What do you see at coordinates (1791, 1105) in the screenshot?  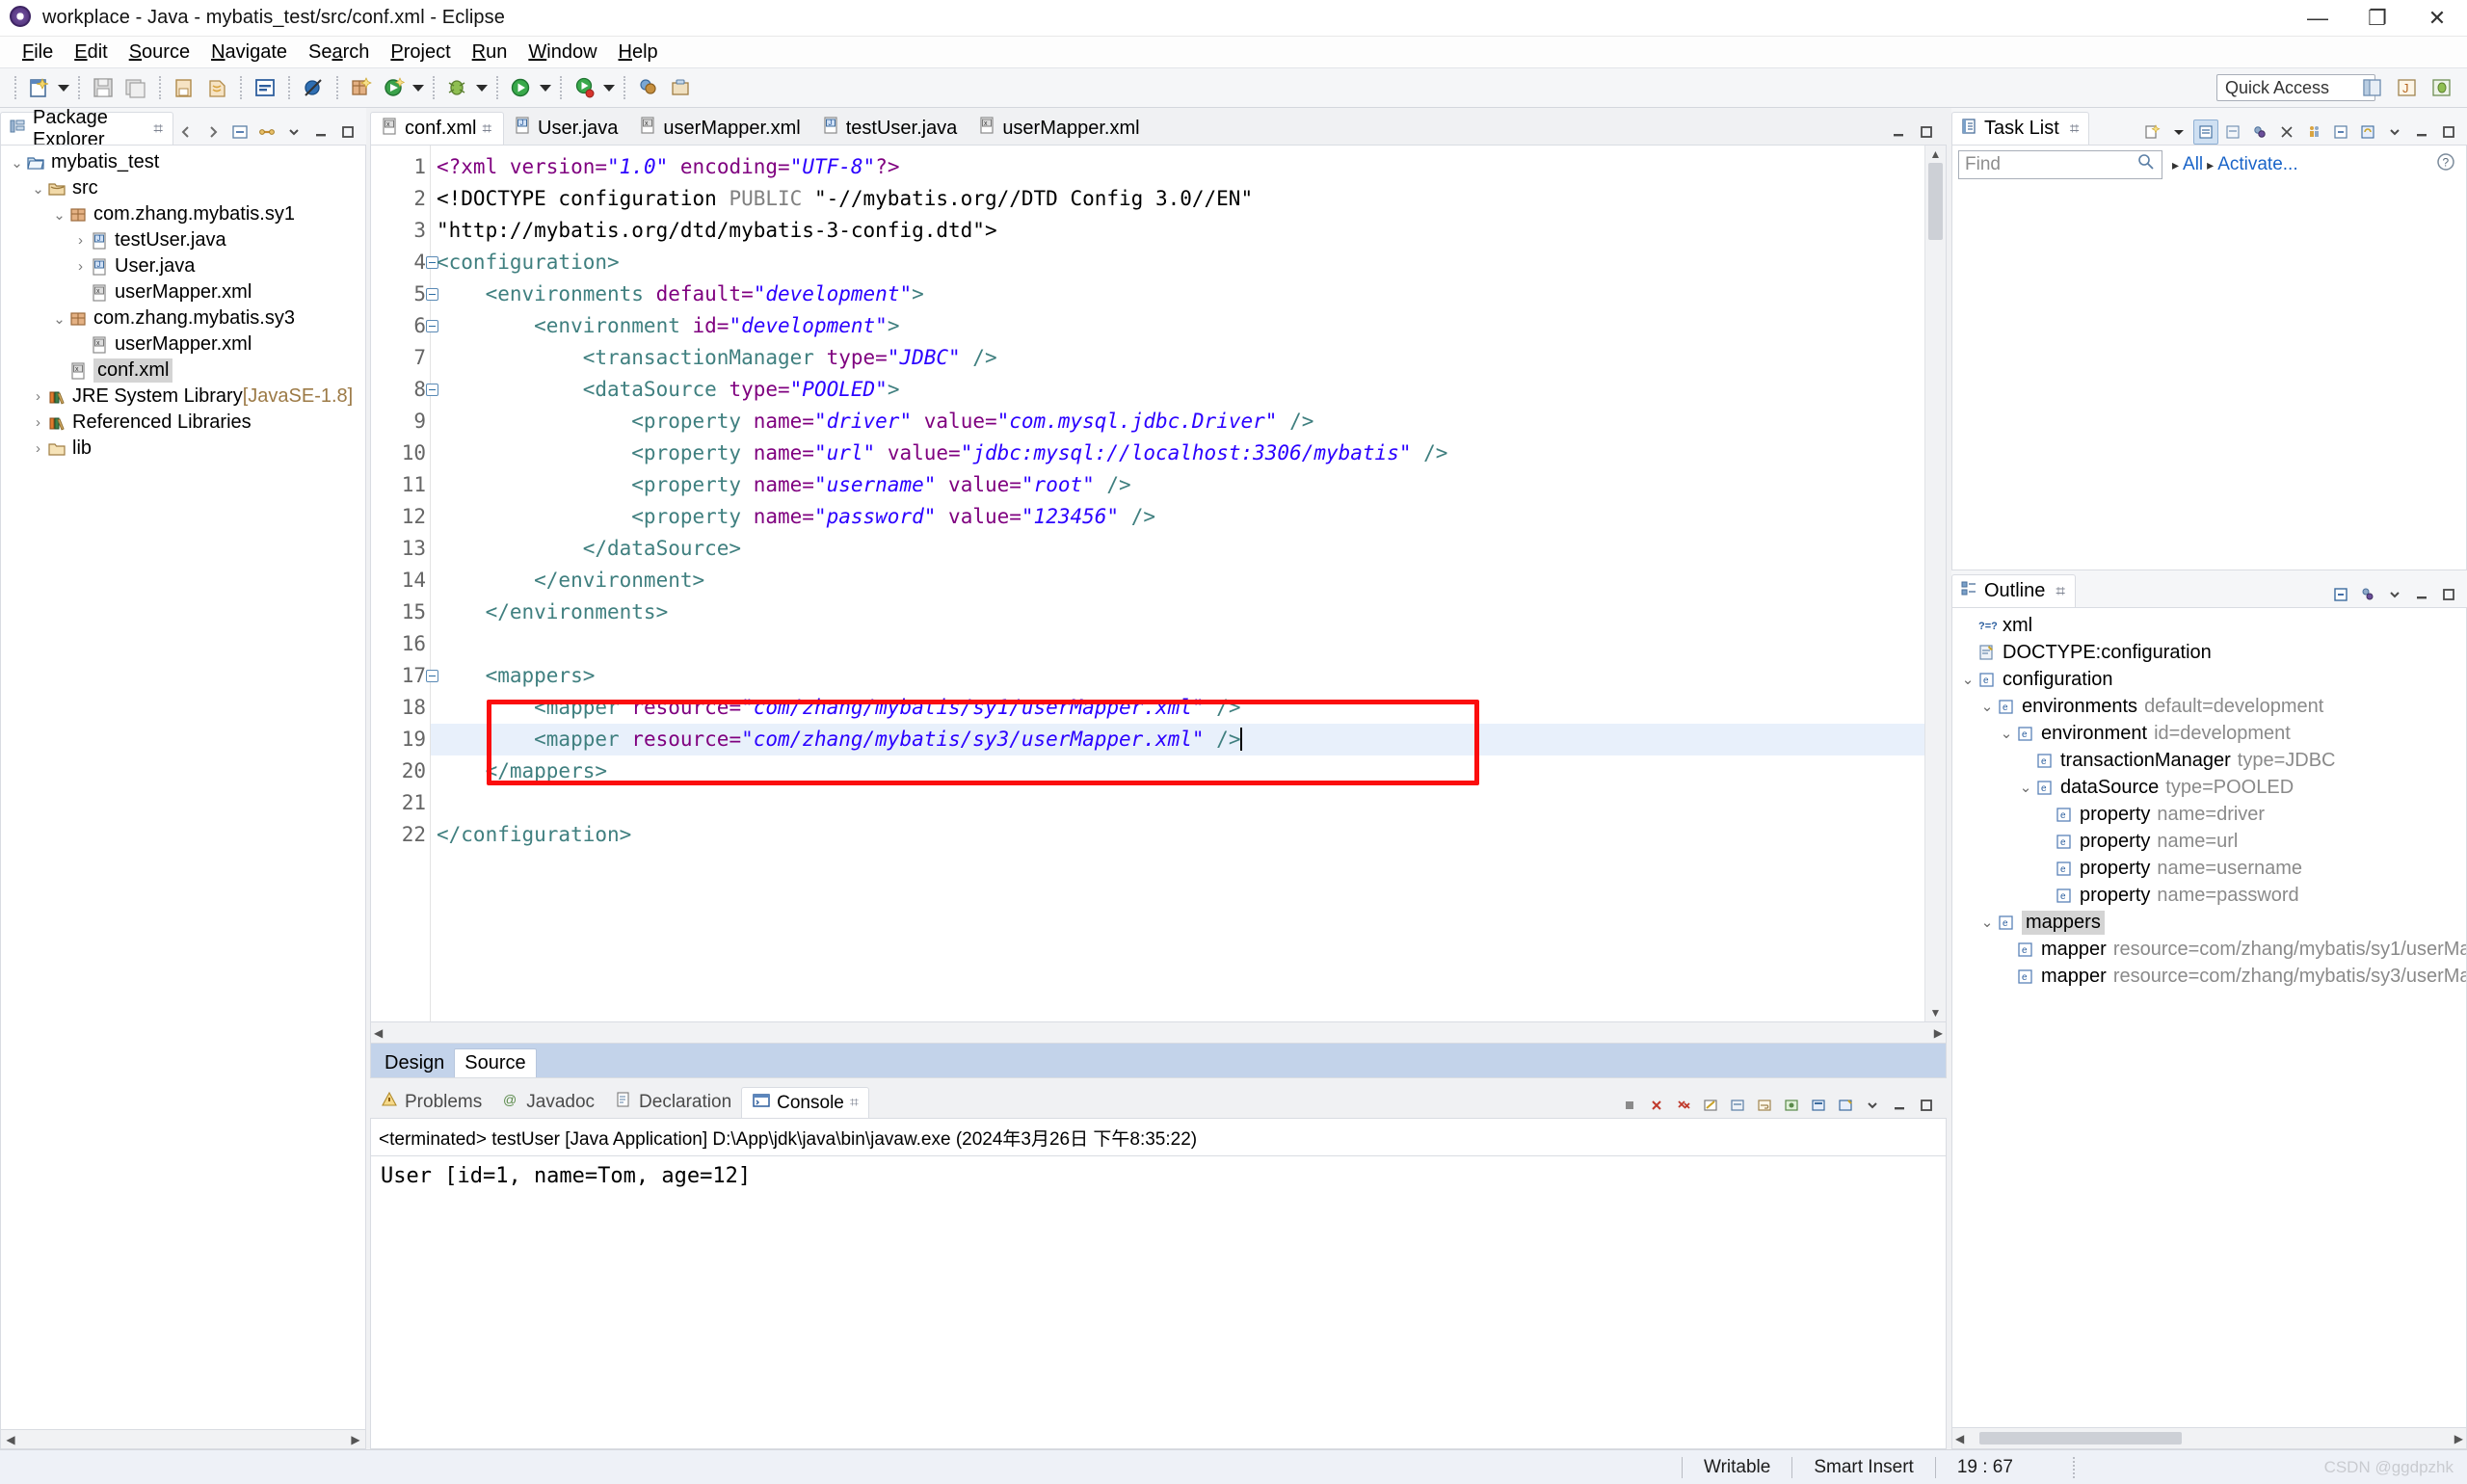 I see `pin-console-icon` at bounding box center [1791, 1105].